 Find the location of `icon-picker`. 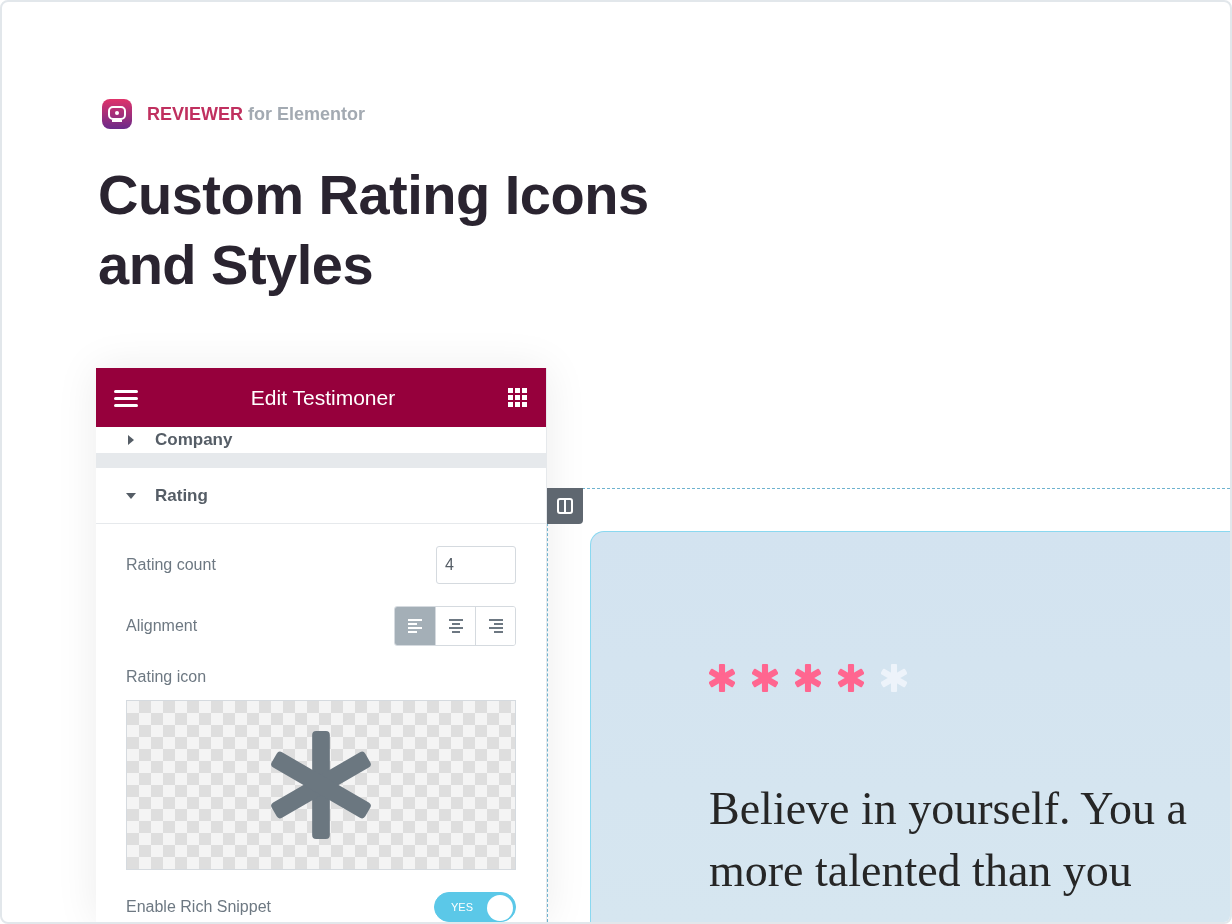

icon-picker is located at coordinates (321, 785).